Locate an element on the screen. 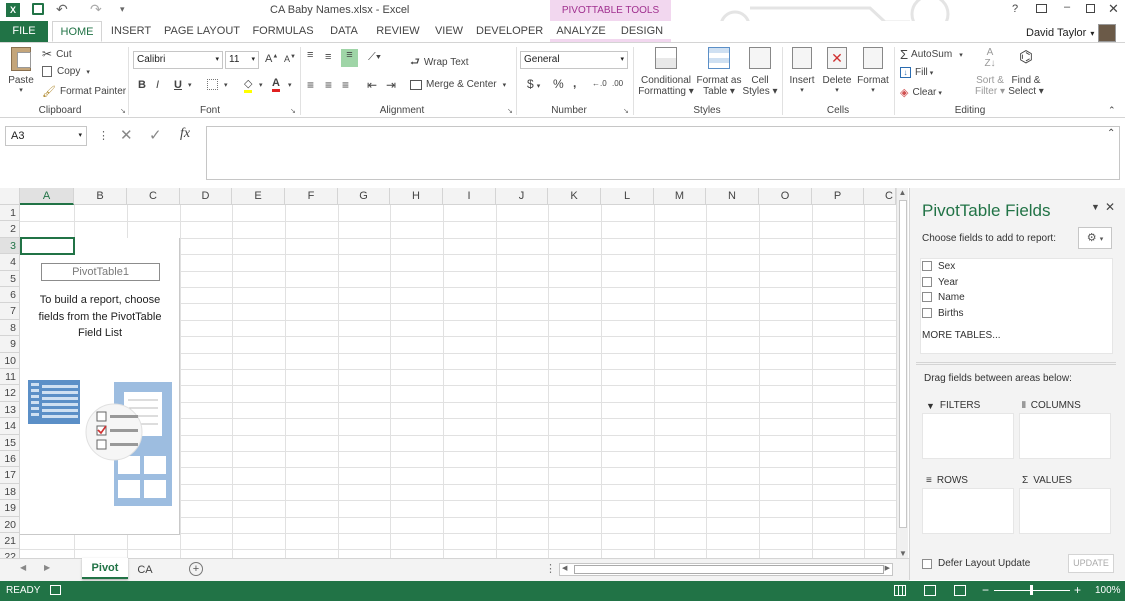  align-left-icon: ≡ is located at coordinates (310, 85).